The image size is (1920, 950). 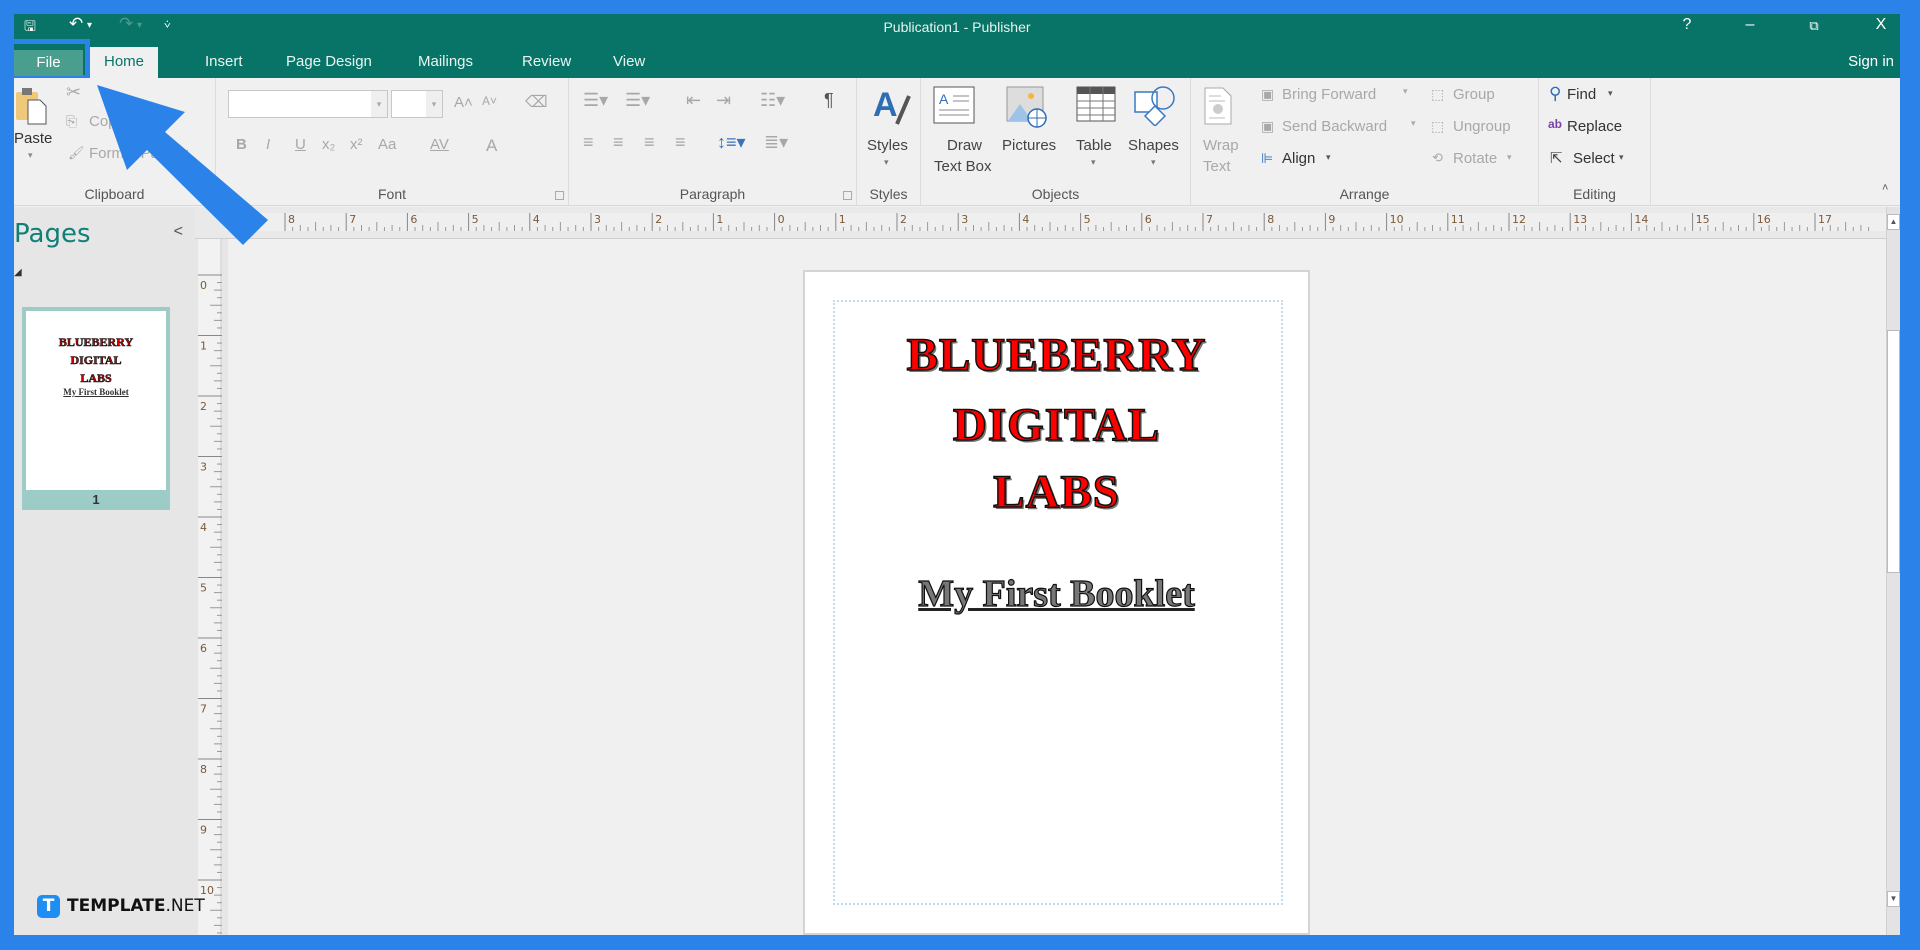 What do you see at coordinates (964, 145) in the screenshot?
I see `draw-button: Draw` at bounding box center [964, 145].